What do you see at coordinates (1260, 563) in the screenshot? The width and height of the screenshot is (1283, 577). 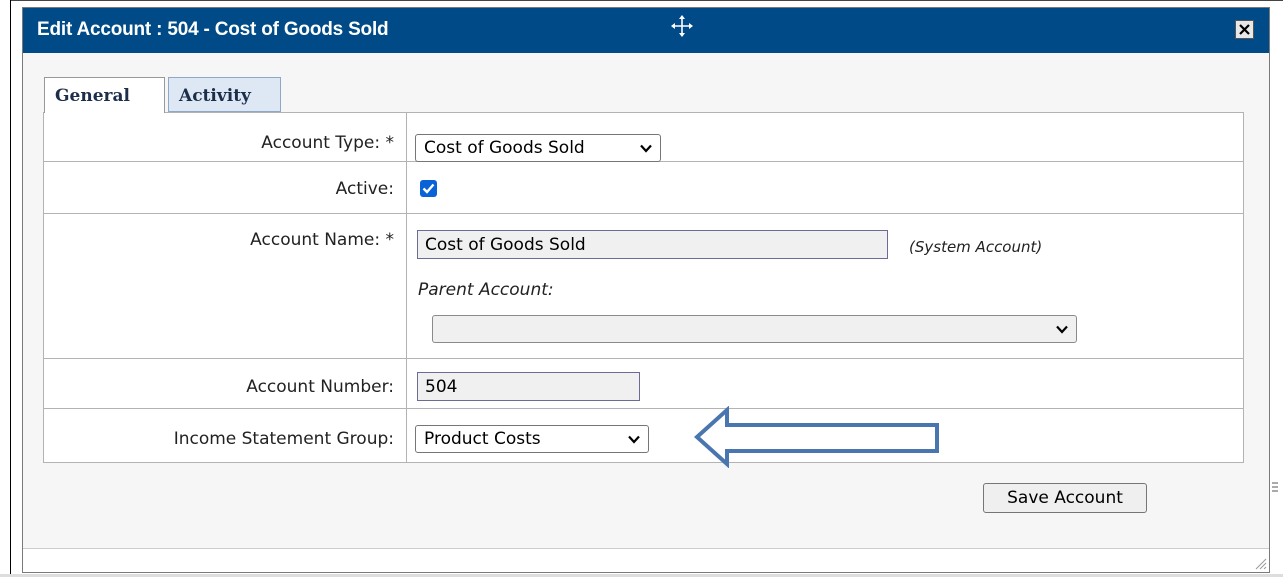 I see `resize-grip-icon` at bounding box center [1260, 563].